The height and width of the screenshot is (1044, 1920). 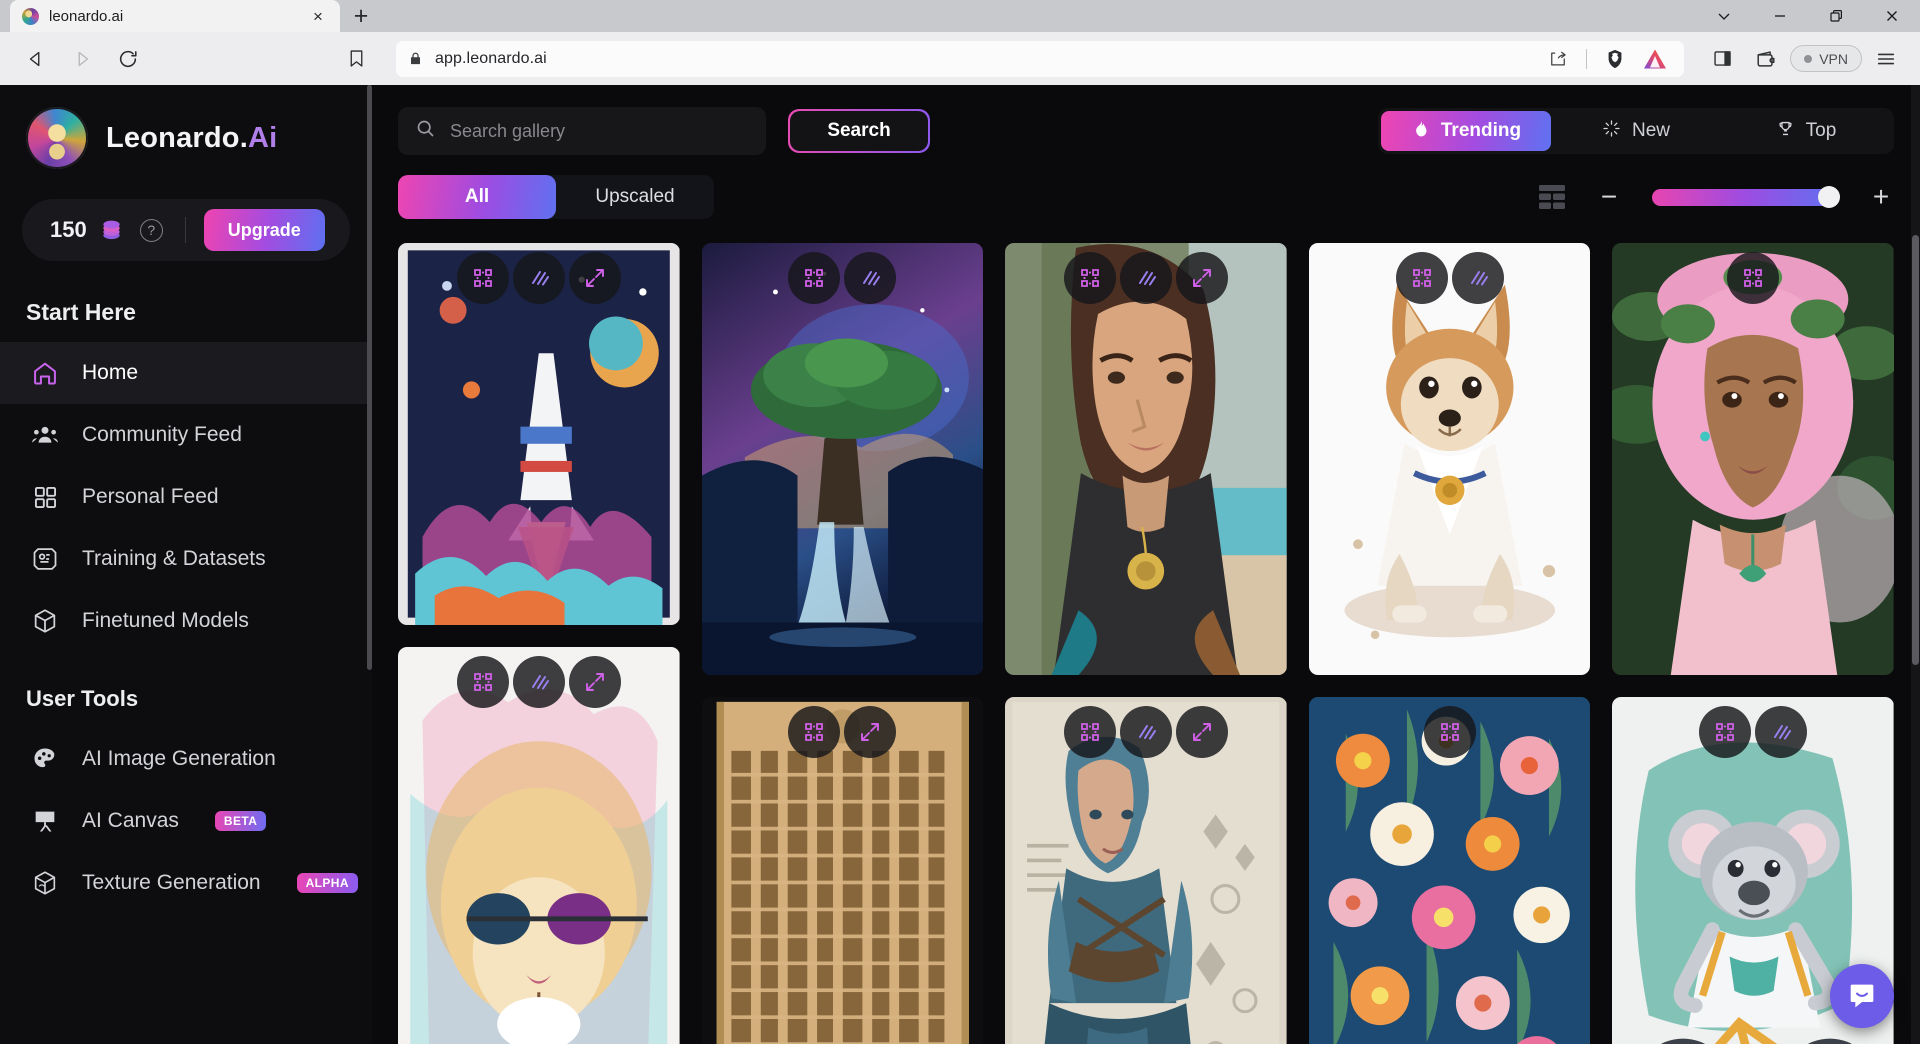 What do you see at coordinates (1724, 16) in the screenshot?
I see `chevron-down-icon` at bounding box center [1724, 16].